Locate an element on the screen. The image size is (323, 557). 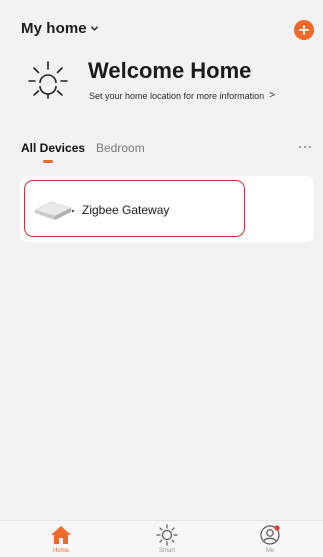
chevron-right-icon: > is located at coordinates (272, 95).